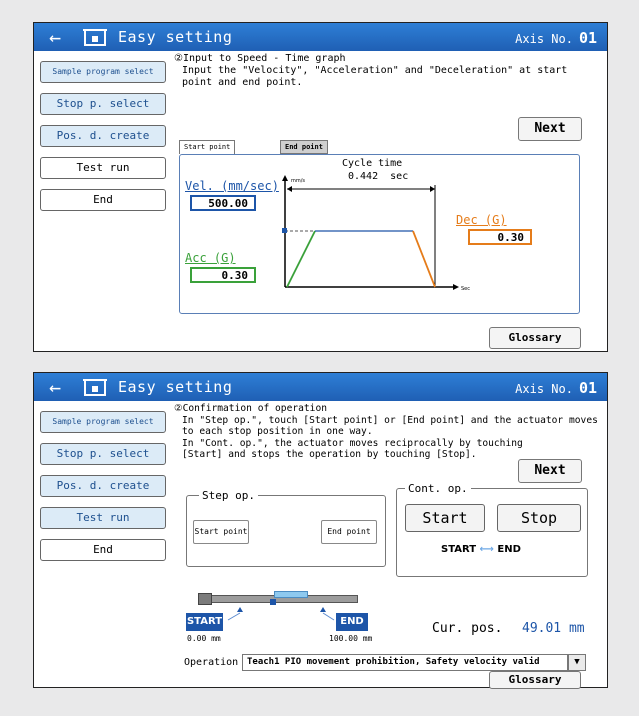 The width and height of the screenshot is (639, 716). I want to click on current-position-label: Cur. pos., so click(467, 628).